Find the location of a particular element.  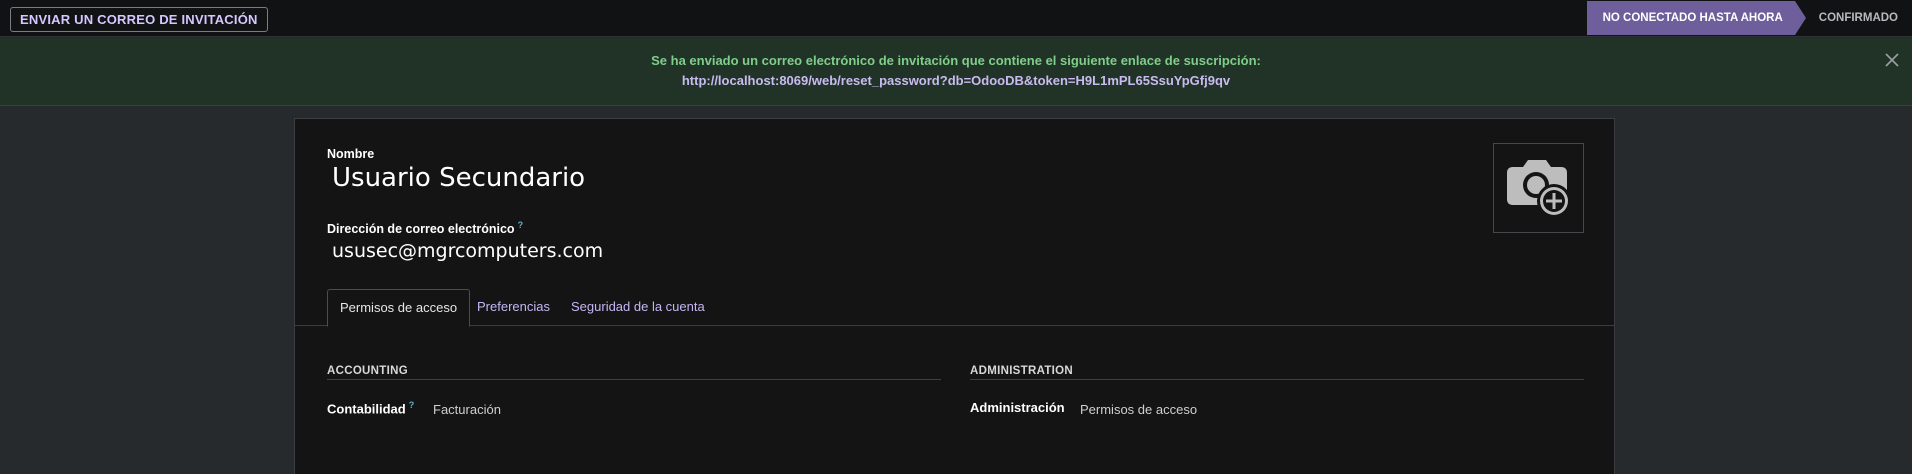

status-pipeline: NO CONECTADO HASTA AHORA CONFIRMADO is located at coordinates (1749, 18).